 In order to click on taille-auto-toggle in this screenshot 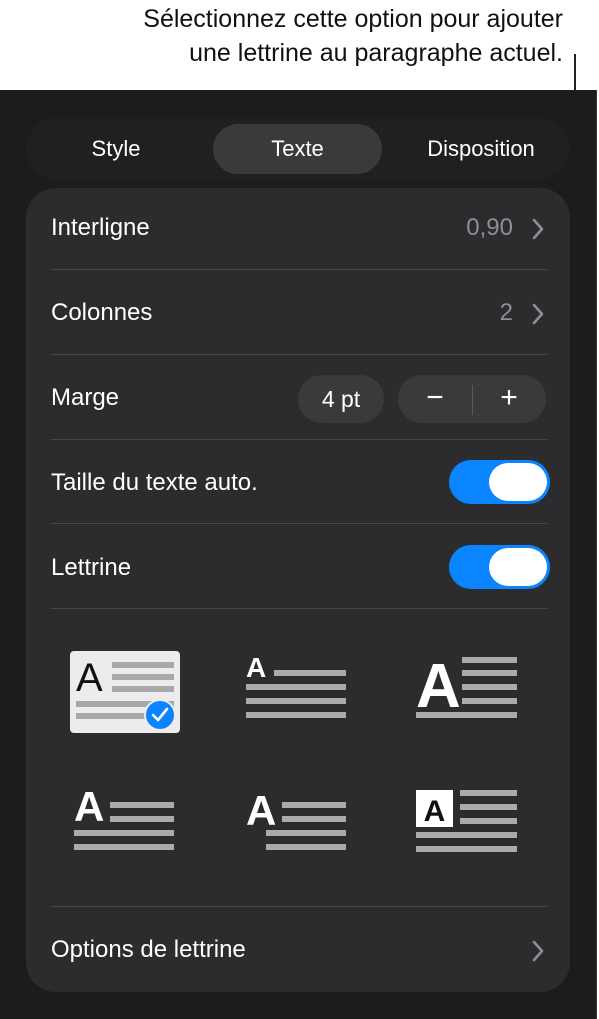, I will do `click(499, 482)`.